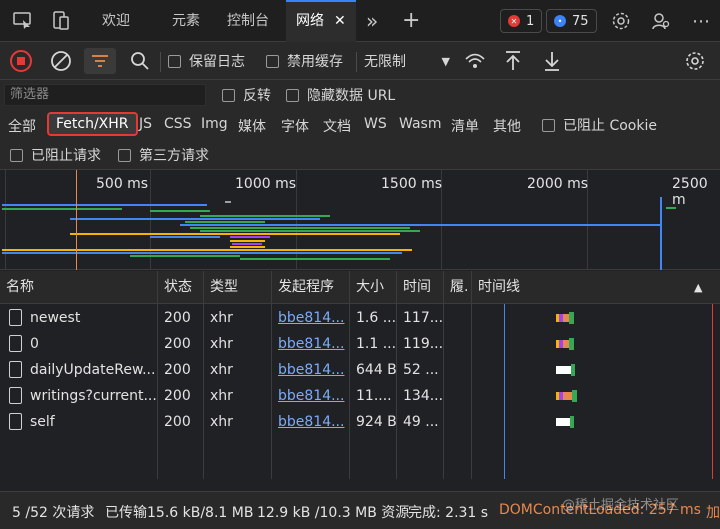  What do you see at coordinates (448, 513) in the screenshot?
I see `finish-time: 完成: 2.31 s` at bounding box center [448, 513].